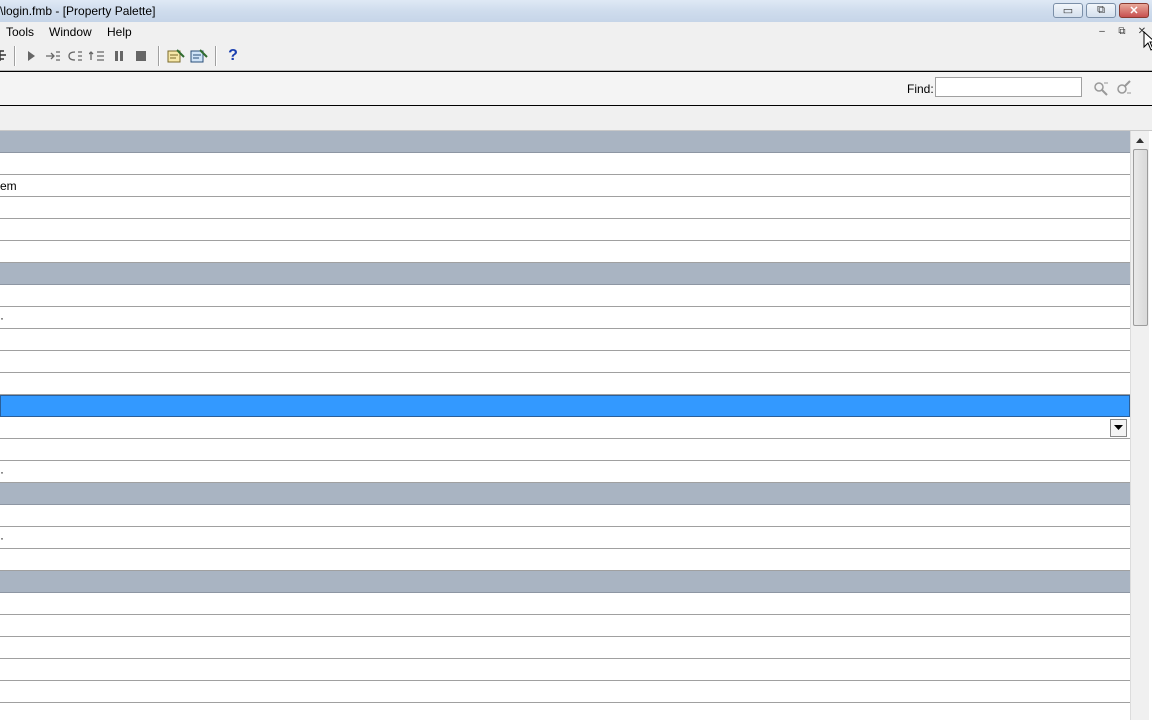 The image size is (1152, 720). Describe the element at coordinates (176, 56) in the screenshot. I see `compile-icon` at that location.